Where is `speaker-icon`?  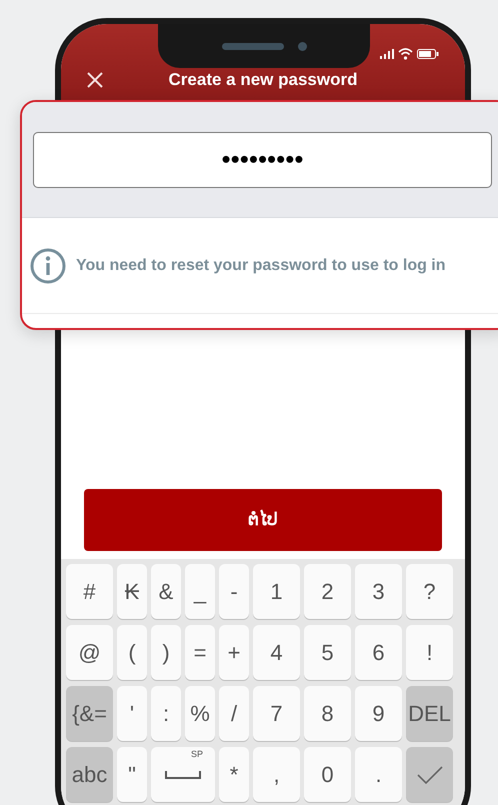 speaker-icon is located at coordinates (253, 46).